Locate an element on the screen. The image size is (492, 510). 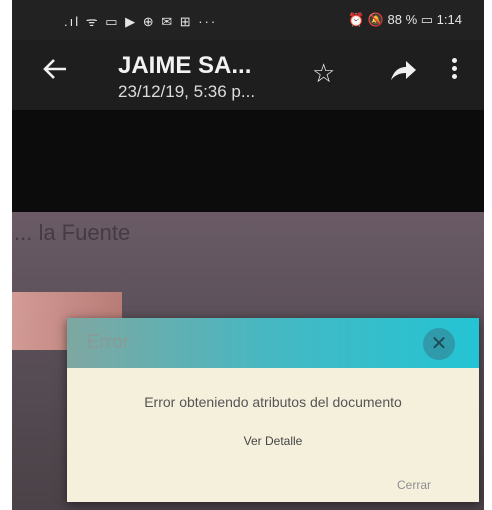
app-bar: JAIME SA... 23/12/19, 5:36 p... ☆ is located at coordinates (248, 75).